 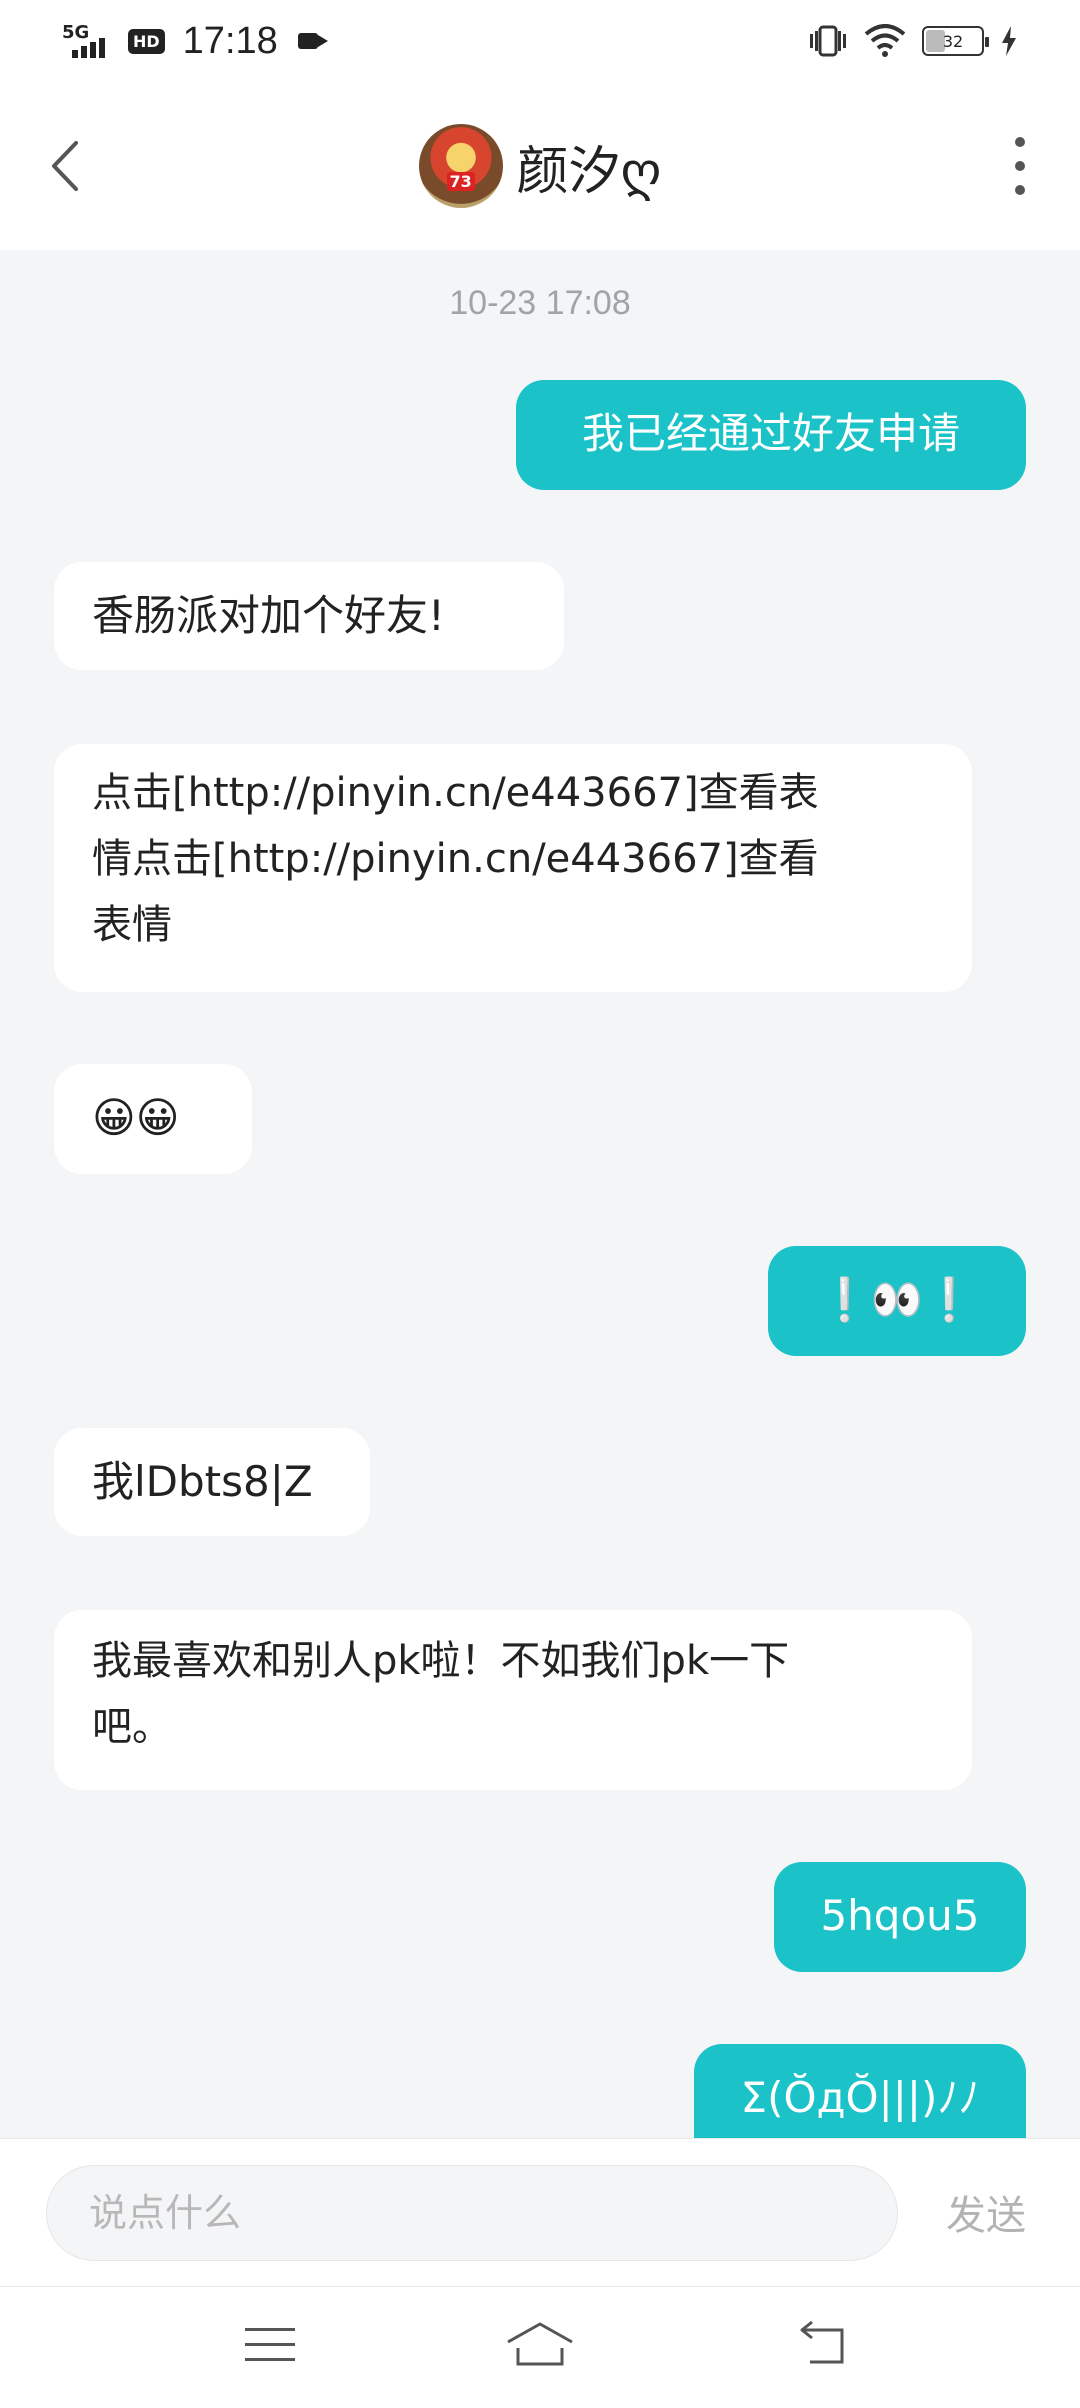 What do you see at coordinates (885, 40) in the screenshot?
I see `wifi-icon` at bounding box center [885, 40].